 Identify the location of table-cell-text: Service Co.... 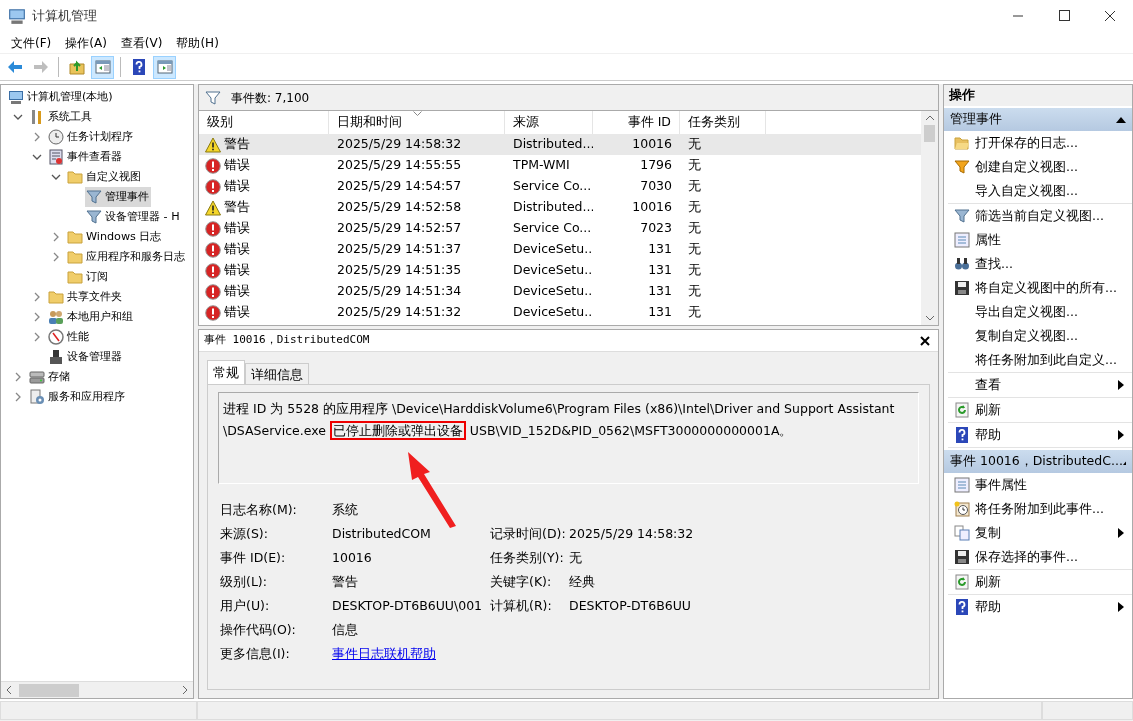
(552, 228).